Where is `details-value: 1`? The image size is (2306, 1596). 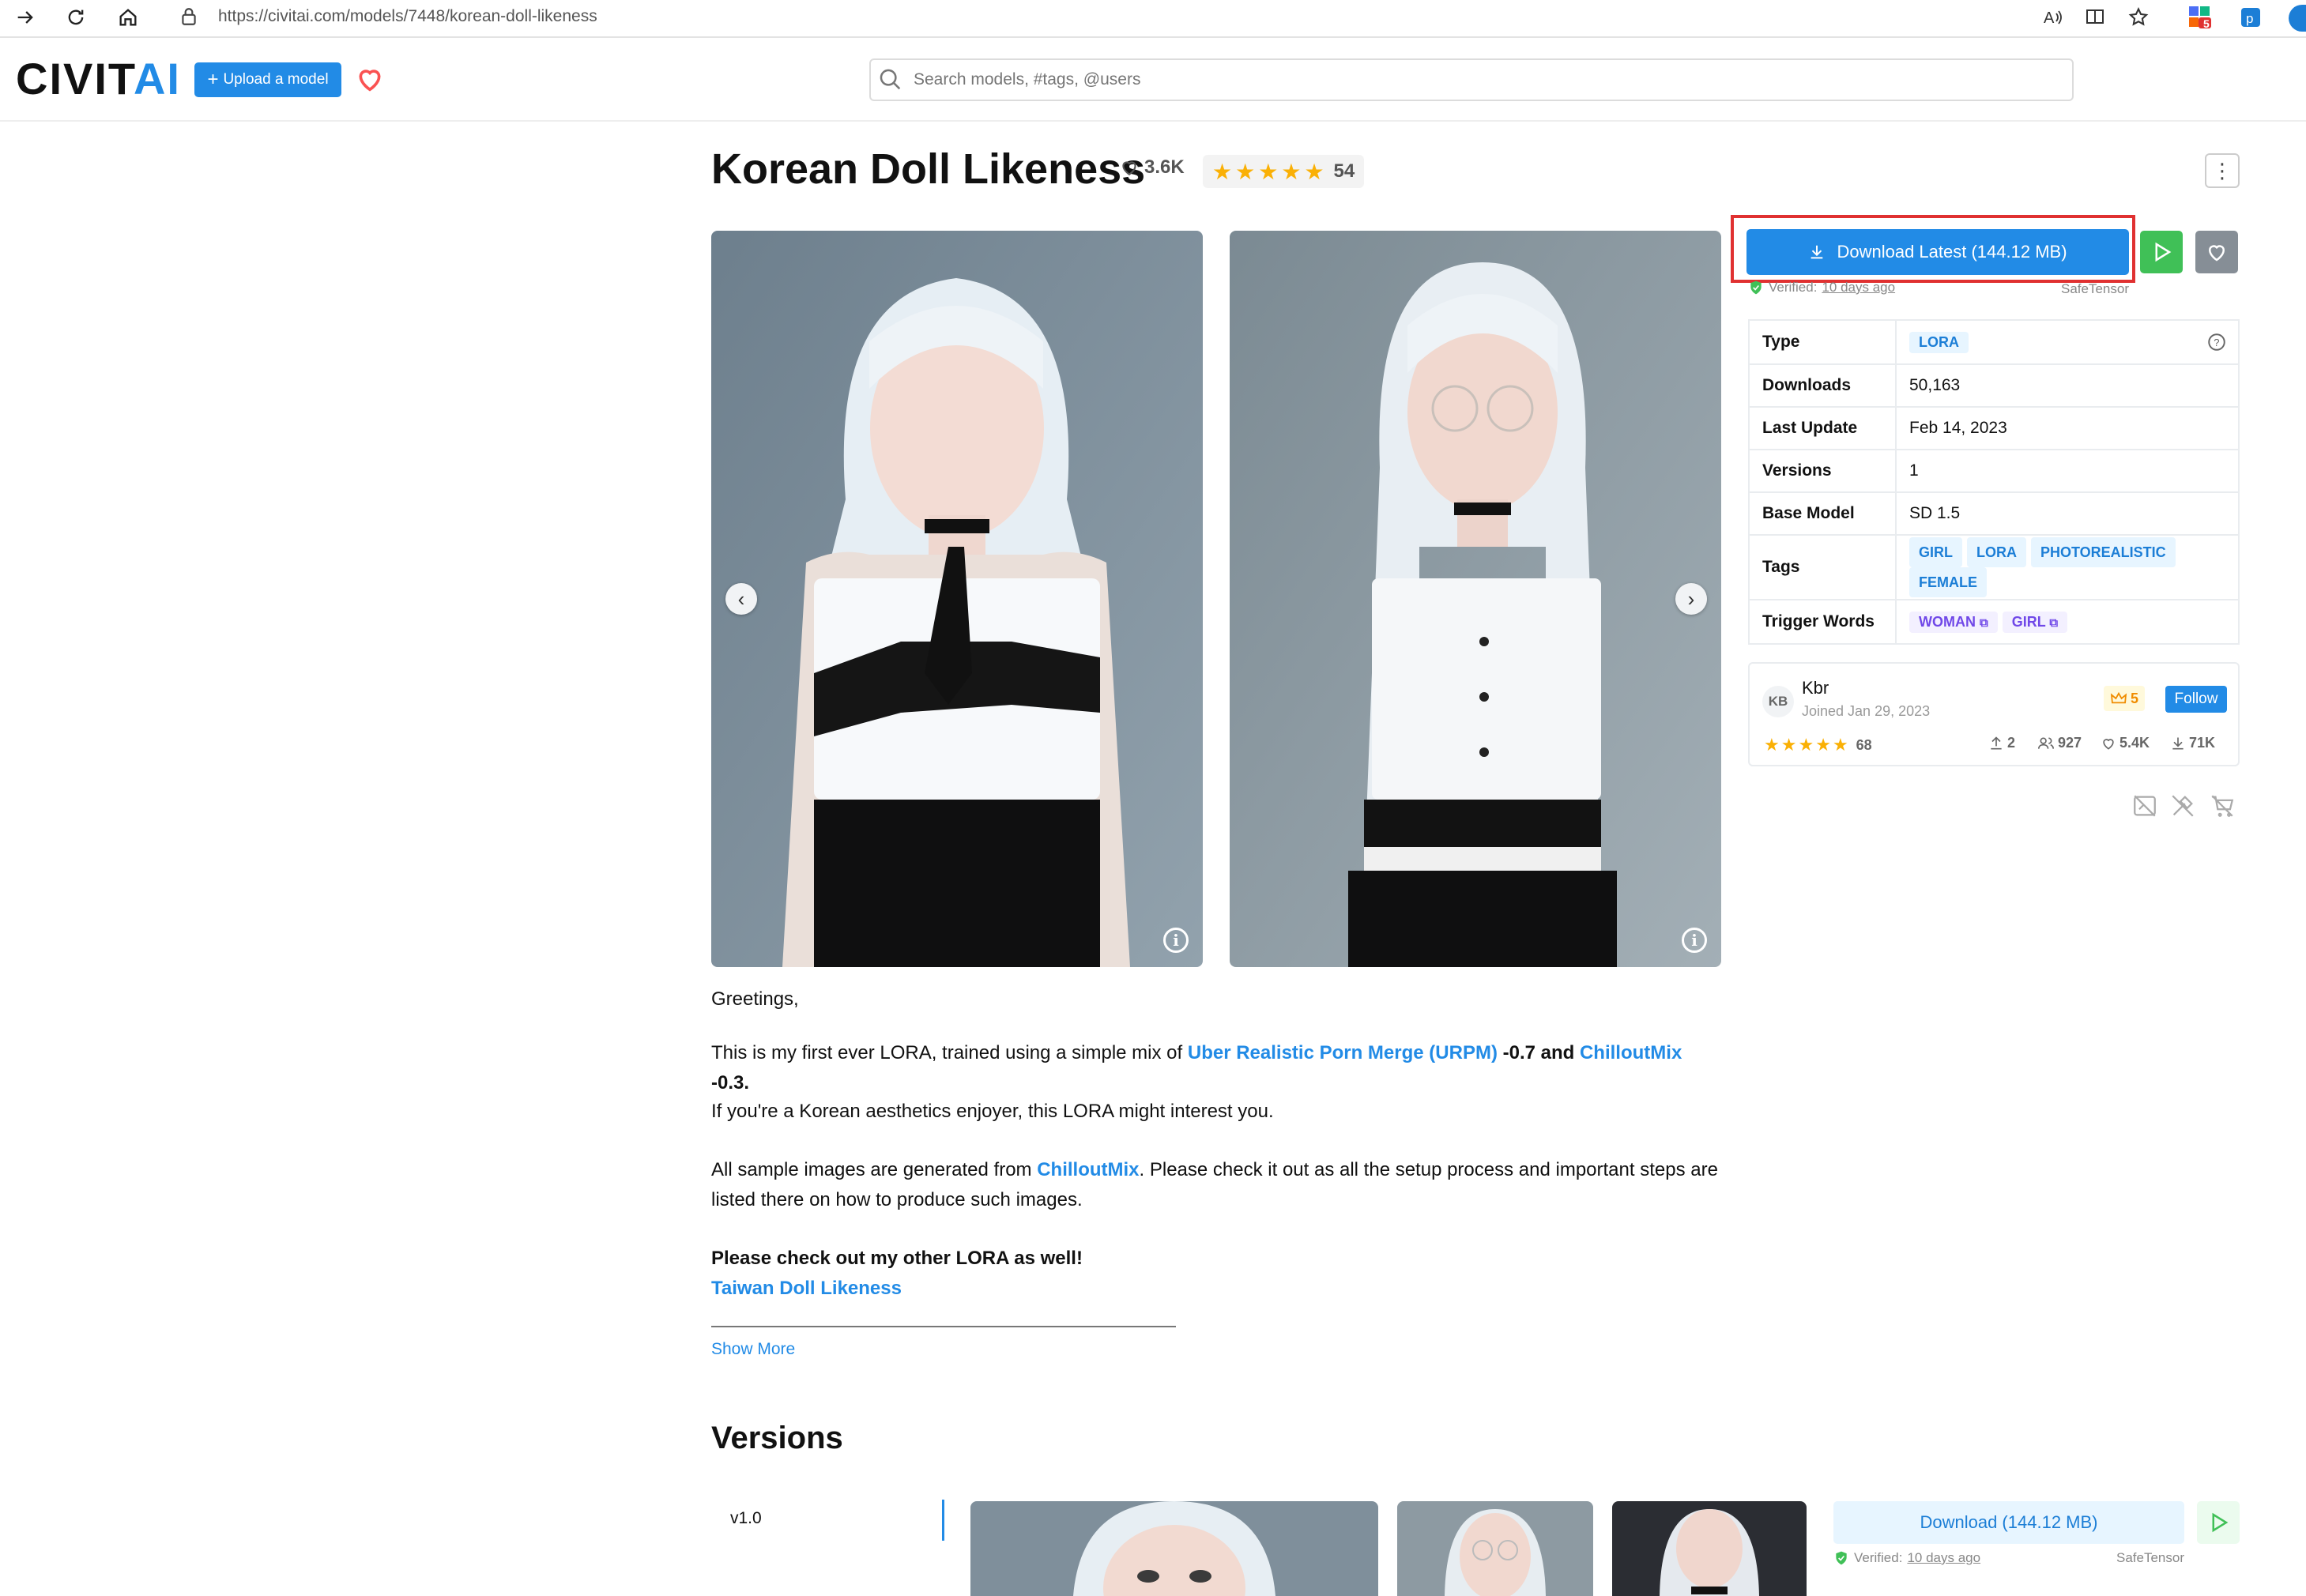
details-value: 1 is located at coordinates (2067, 472).